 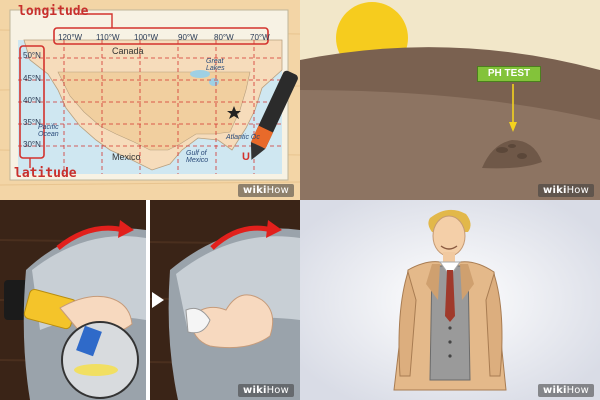 I want to click on map-corner-letter: U, so click(x=246, y=157).